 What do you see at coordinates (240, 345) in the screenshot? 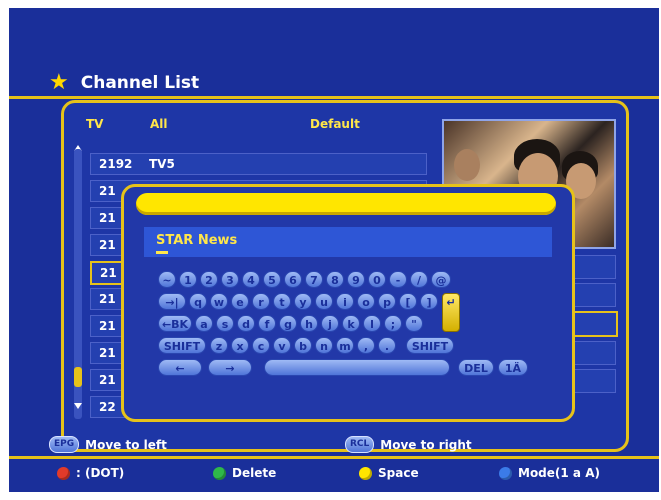
I see `key-x: x` at bounding box center [240, 345].